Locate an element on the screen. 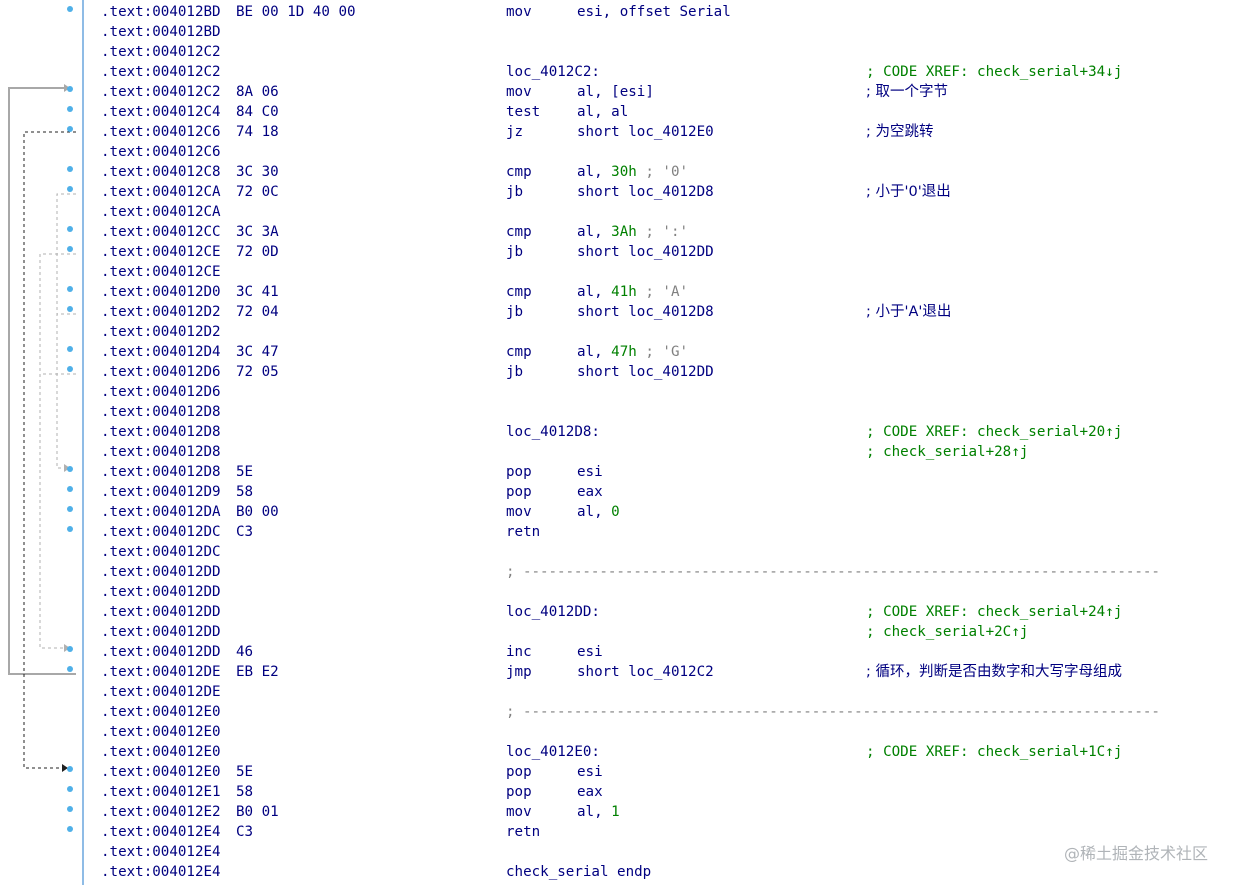 The width and height of the screenshot is (1250, 885). line-address: .text:004012DC is located at coordinates (161, 532).